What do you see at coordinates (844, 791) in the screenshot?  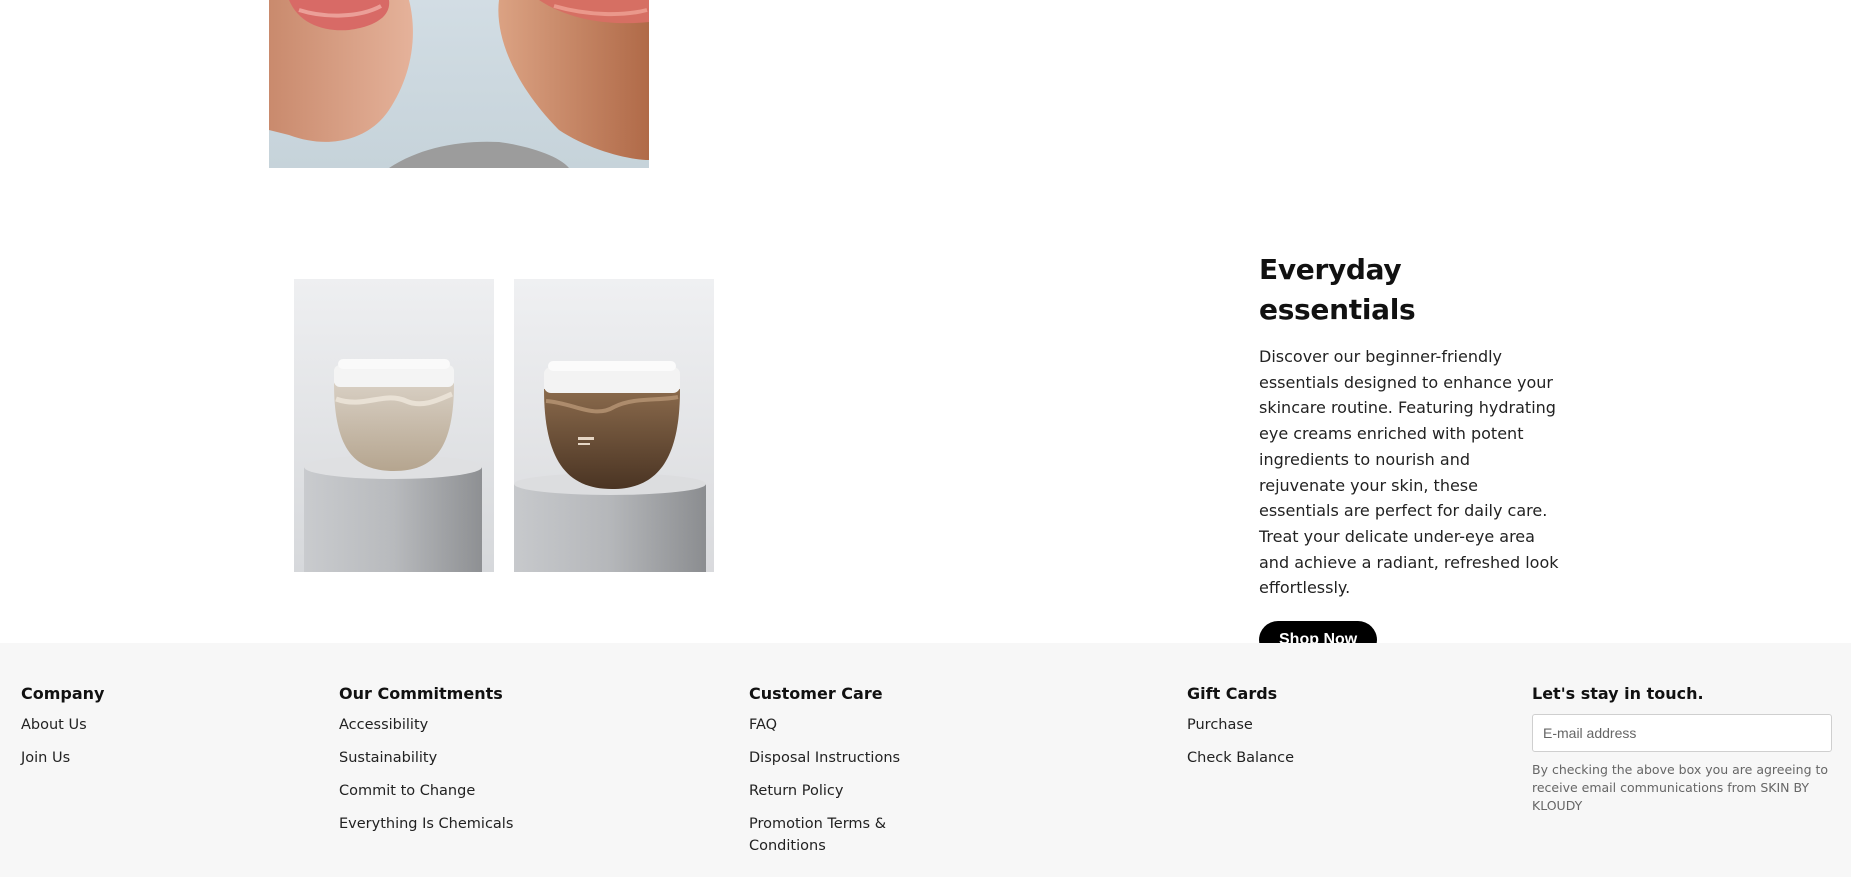 I see `footer-link-return-policy: Return Policy` at bounding box center [844, 791].